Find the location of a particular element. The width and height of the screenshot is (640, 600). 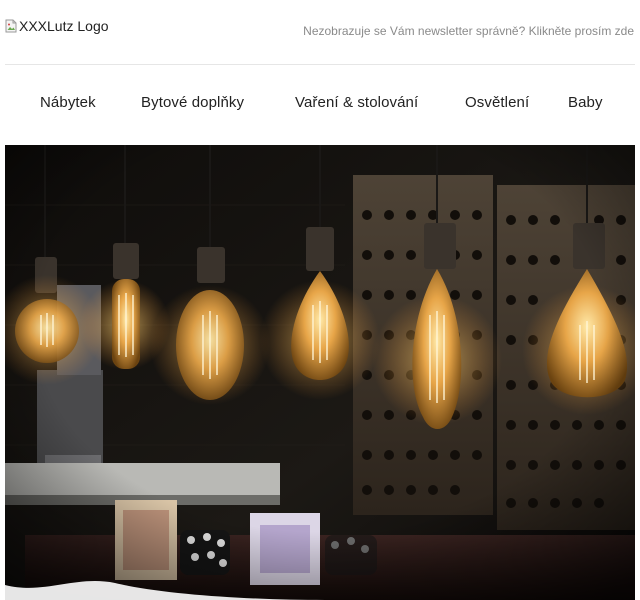

nav-item-furniture: Nábytek is located at coordinates (68, 102).